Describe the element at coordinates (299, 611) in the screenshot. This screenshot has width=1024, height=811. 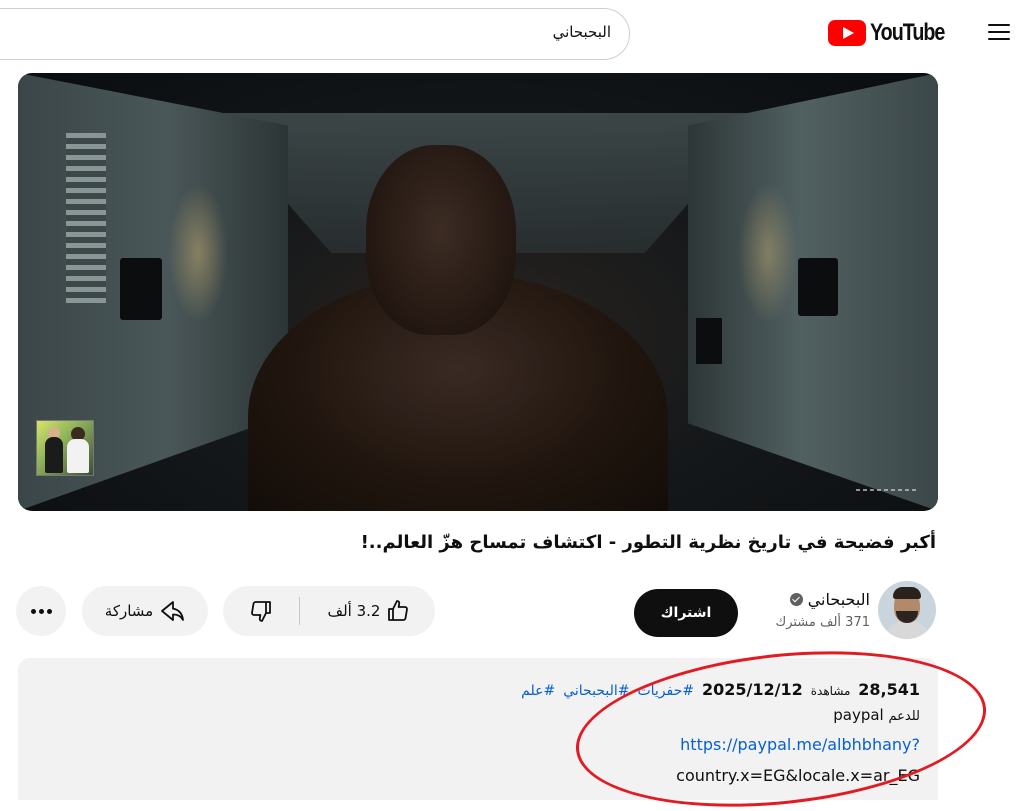
I see `like-divider` at that location.